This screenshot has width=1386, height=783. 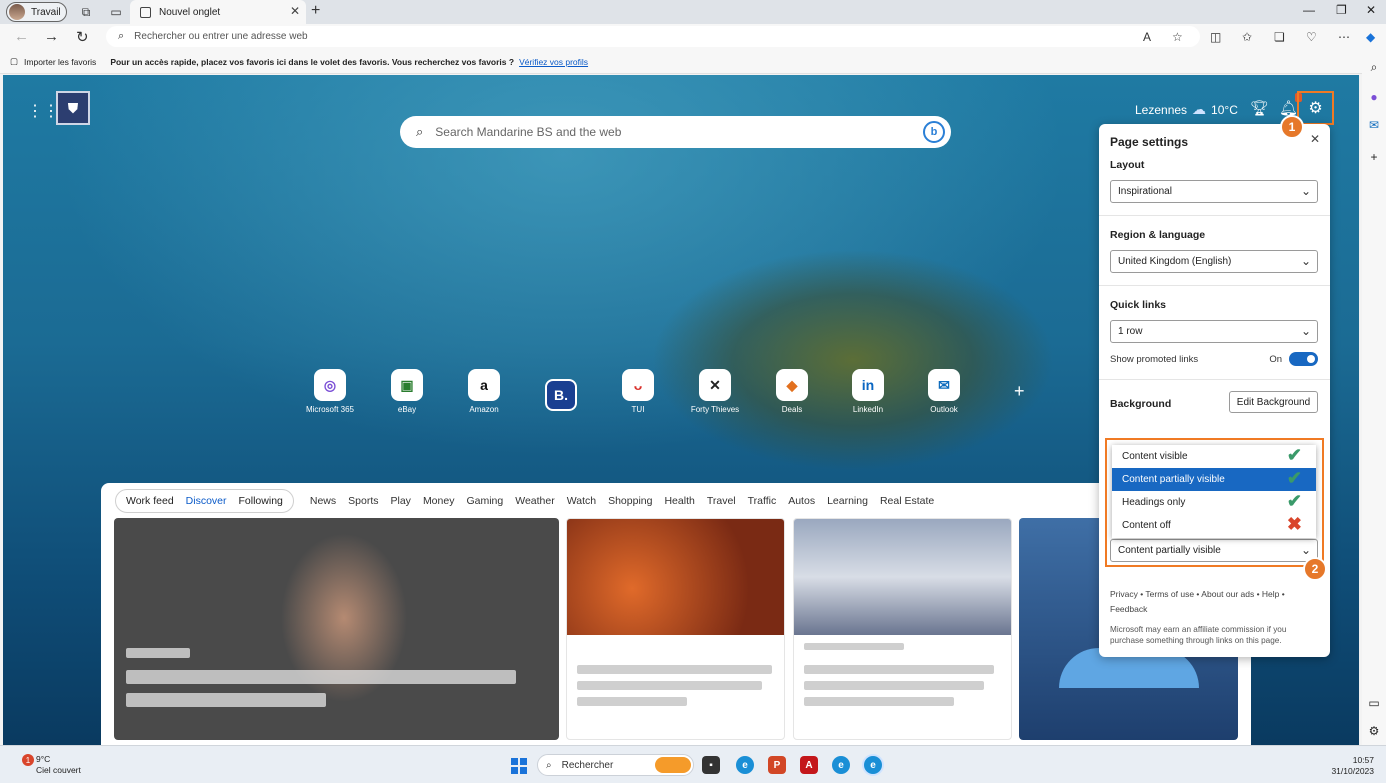 What do you see at coordinates (116, 12) in the screenshot?
I see `tab-actions-icon: ▭` at bounding box center [116, 12].